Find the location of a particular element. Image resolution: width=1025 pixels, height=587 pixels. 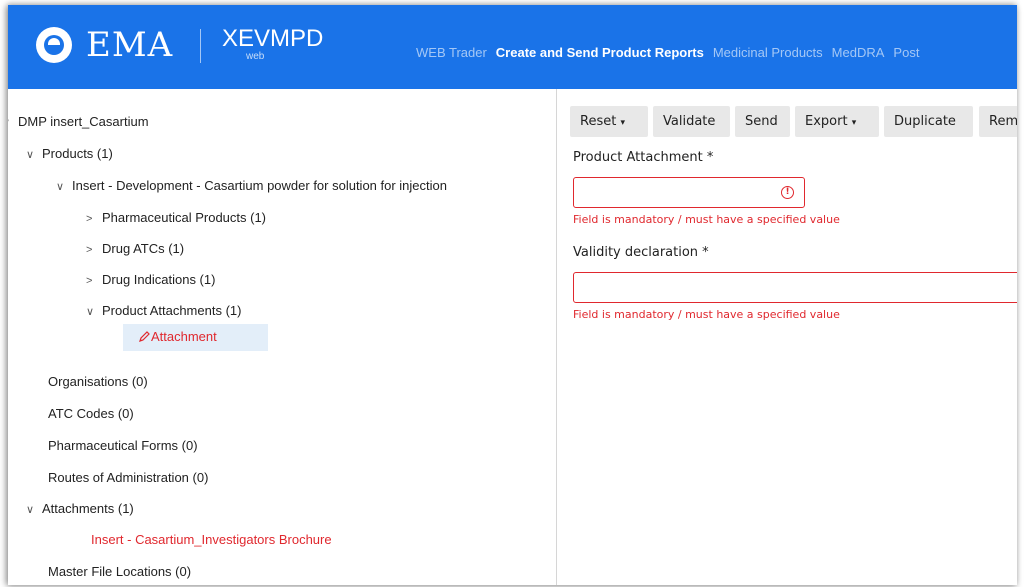

validate-button: Validate is located at coordinates (691, 121).